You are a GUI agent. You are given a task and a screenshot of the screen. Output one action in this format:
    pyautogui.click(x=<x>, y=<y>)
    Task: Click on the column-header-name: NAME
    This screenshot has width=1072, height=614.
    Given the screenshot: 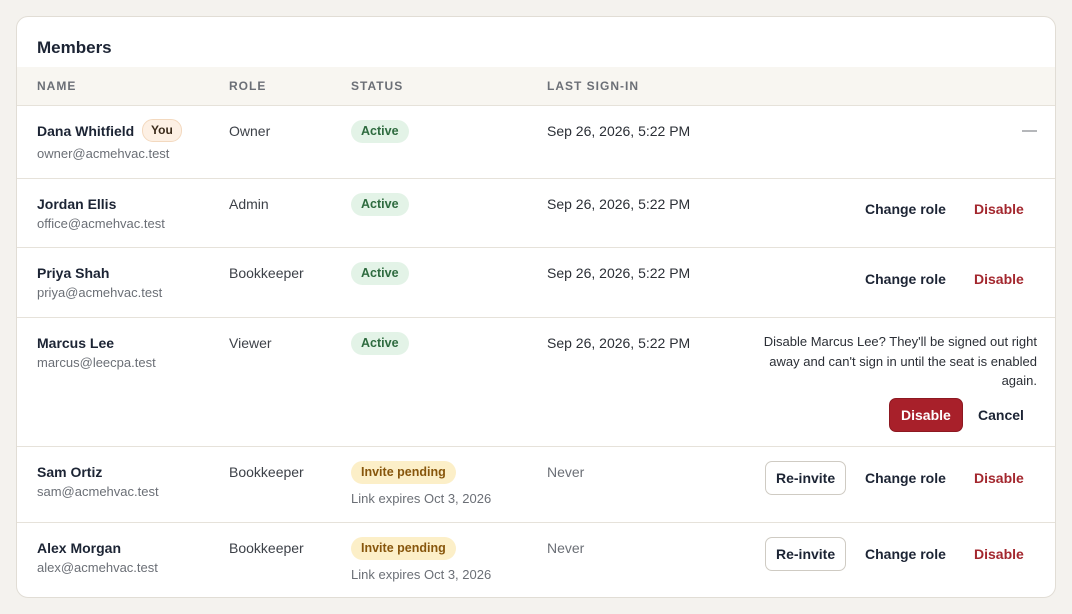 What is the action you would take?
    pyautogui.click(x=57, y=86)
    